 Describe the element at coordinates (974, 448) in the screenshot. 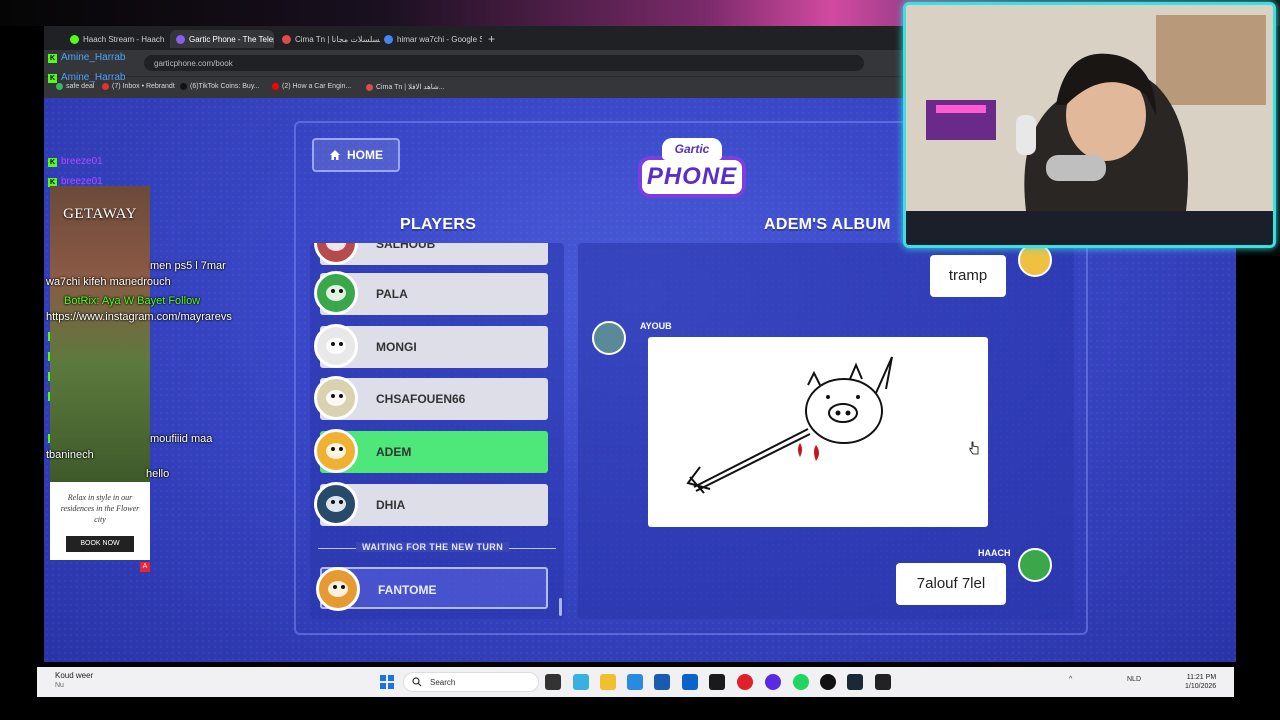

I see `hand-cursor-icon` at that location.